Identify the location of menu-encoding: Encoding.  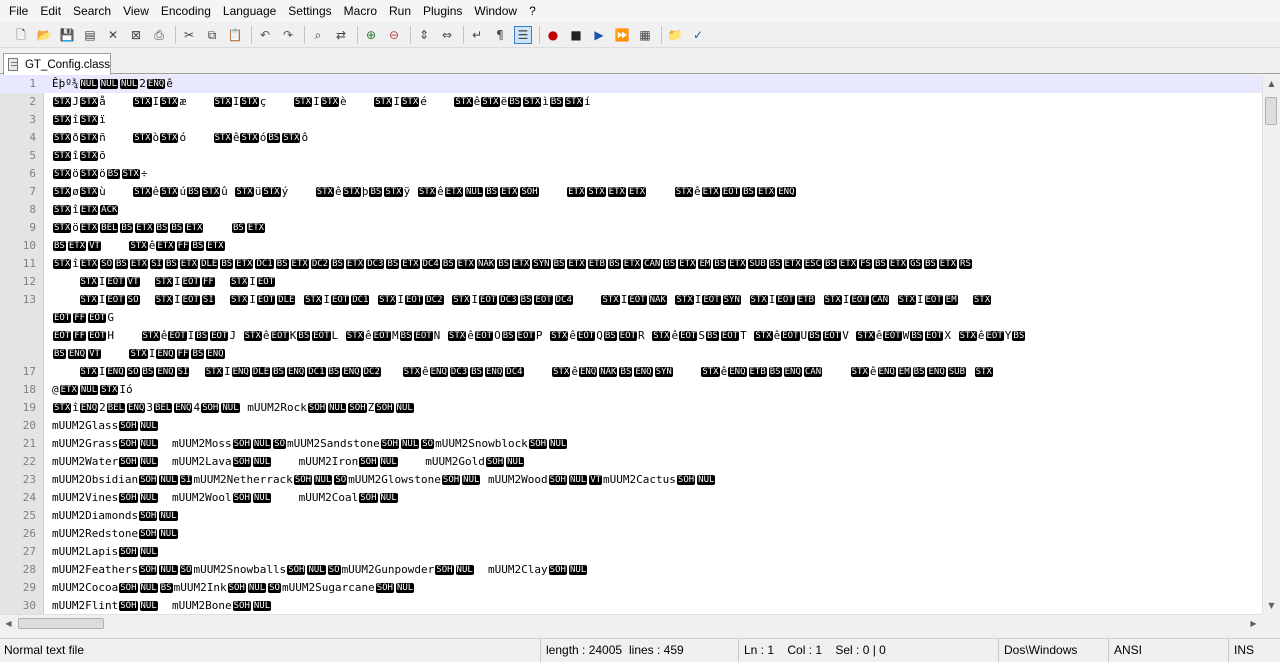
(186, 11).